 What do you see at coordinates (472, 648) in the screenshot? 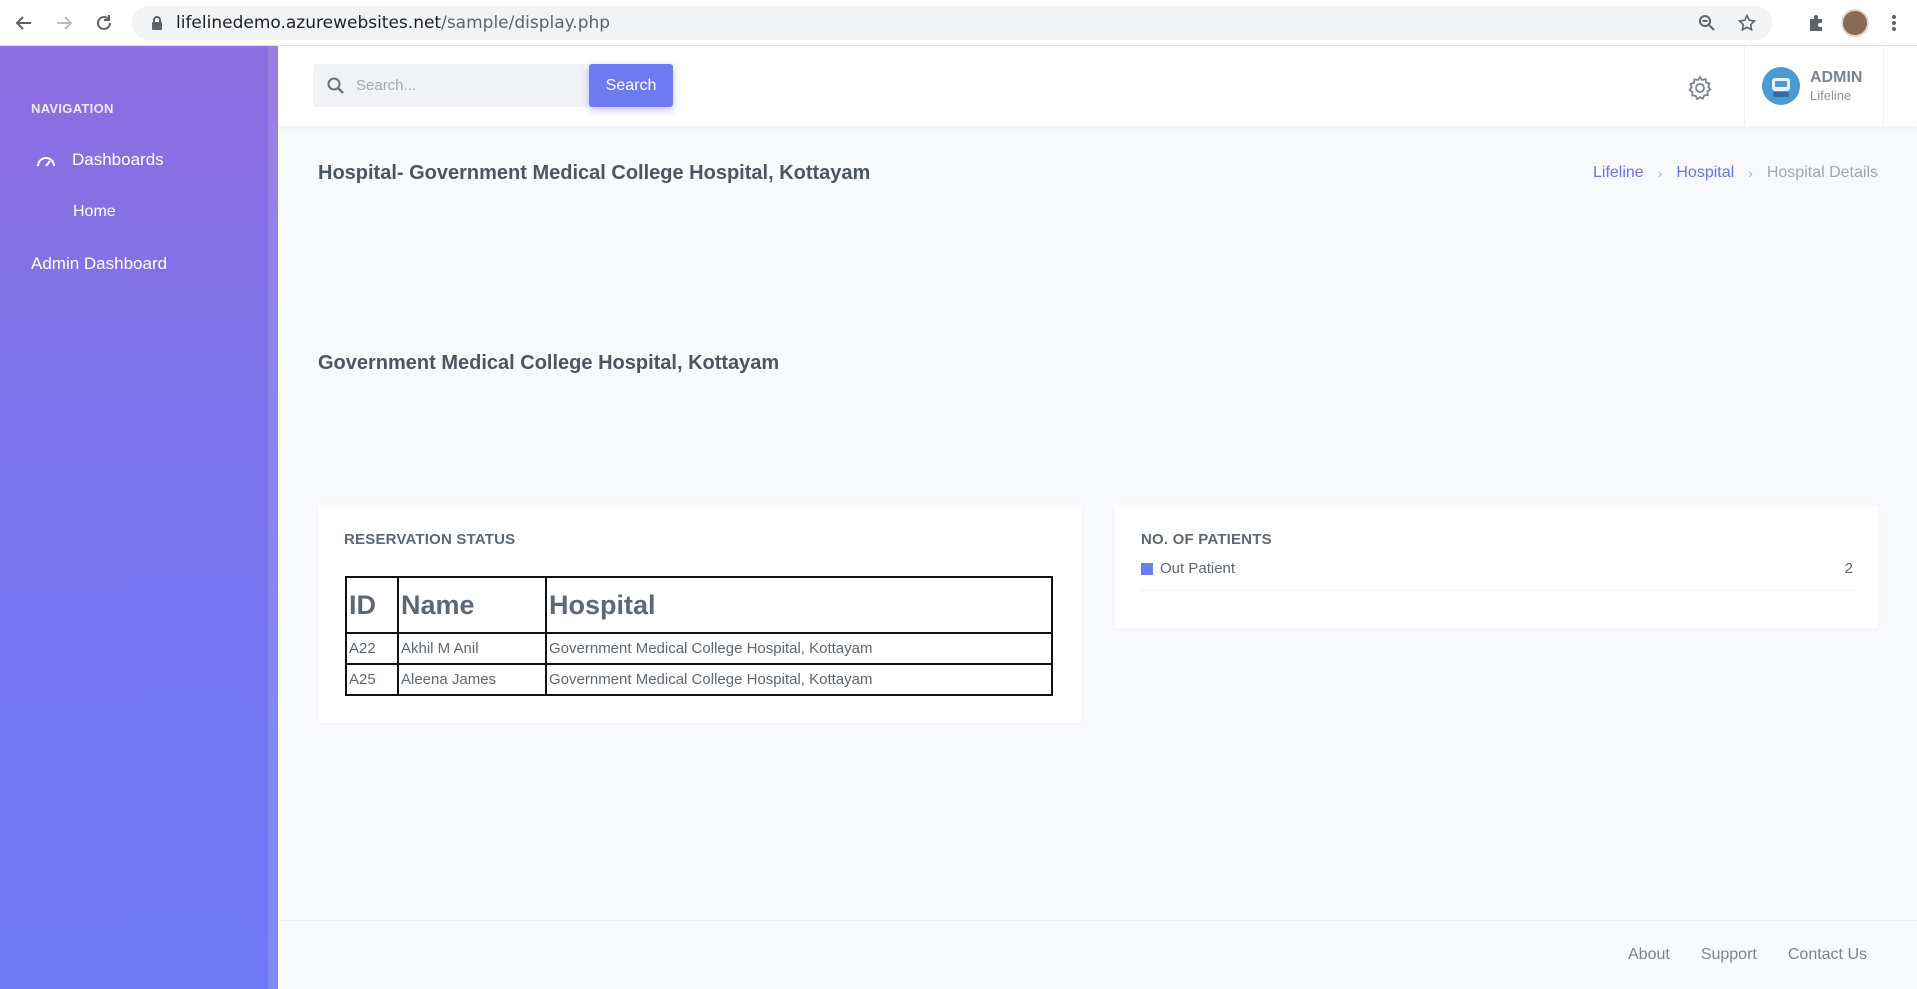
I see `cell-name: Akhil M Anil` at bounding box center [472, 648].